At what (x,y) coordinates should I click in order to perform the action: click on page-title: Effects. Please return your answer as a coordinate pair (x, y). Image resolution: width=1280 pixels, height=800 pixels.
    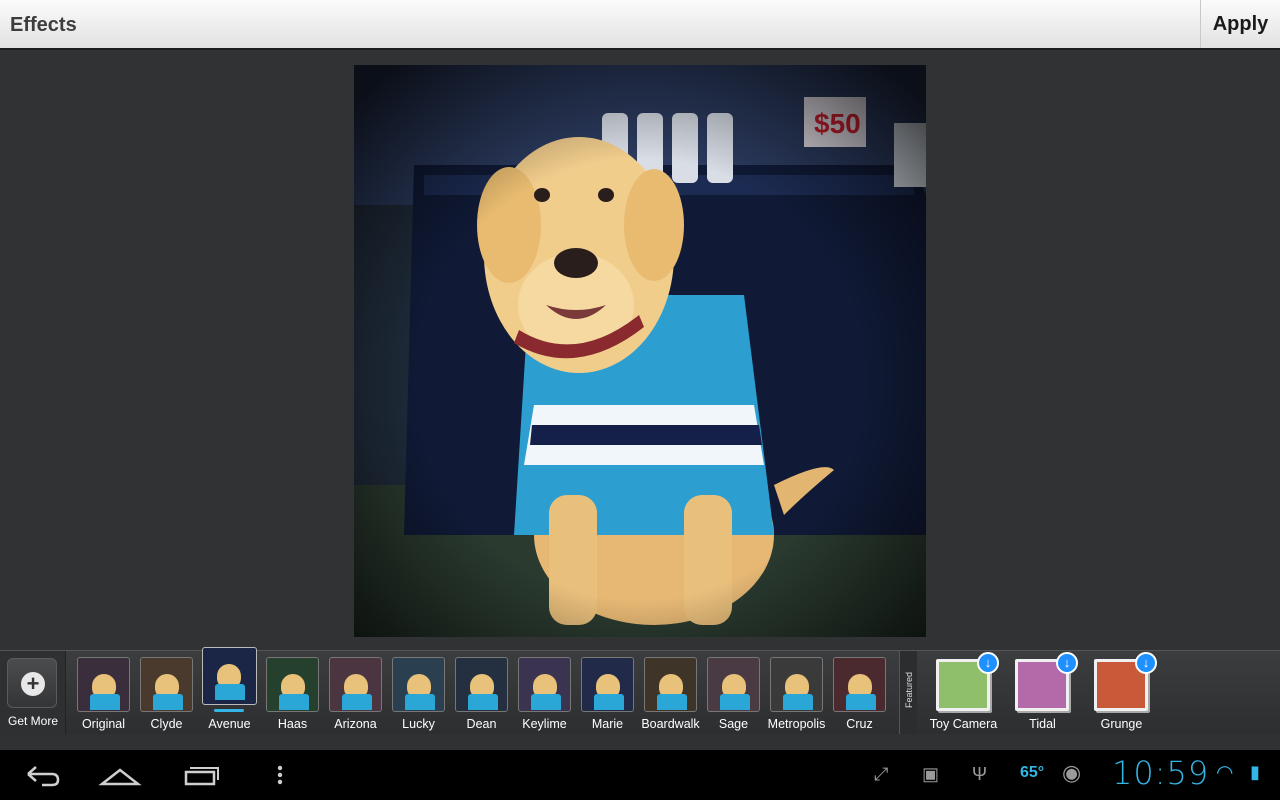
    Looking at the image, I should click on (43, 25).